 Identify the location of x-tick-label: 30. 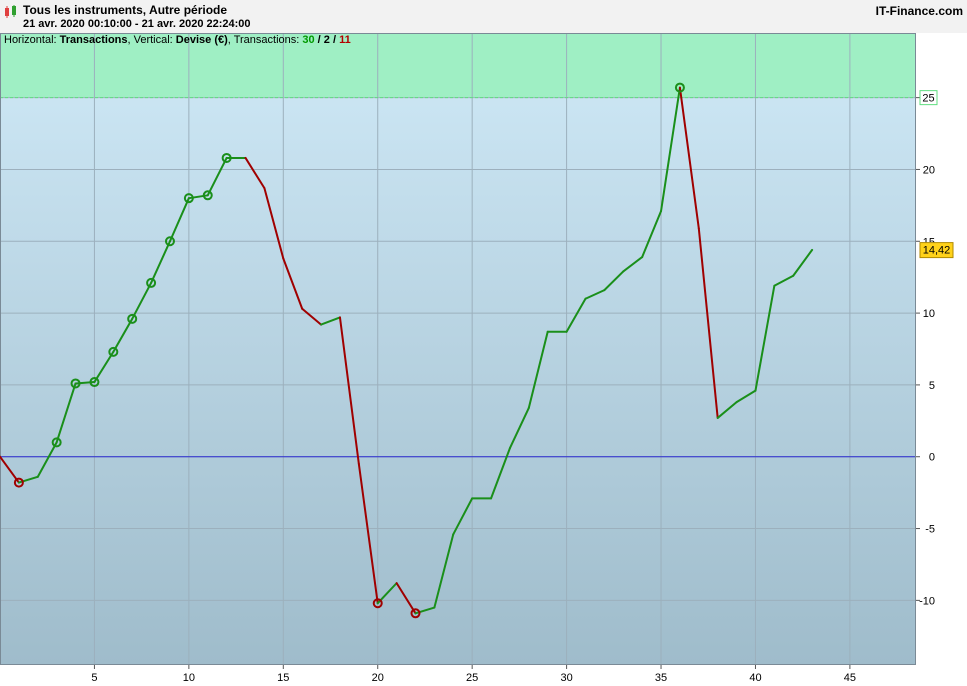
(566, 678).